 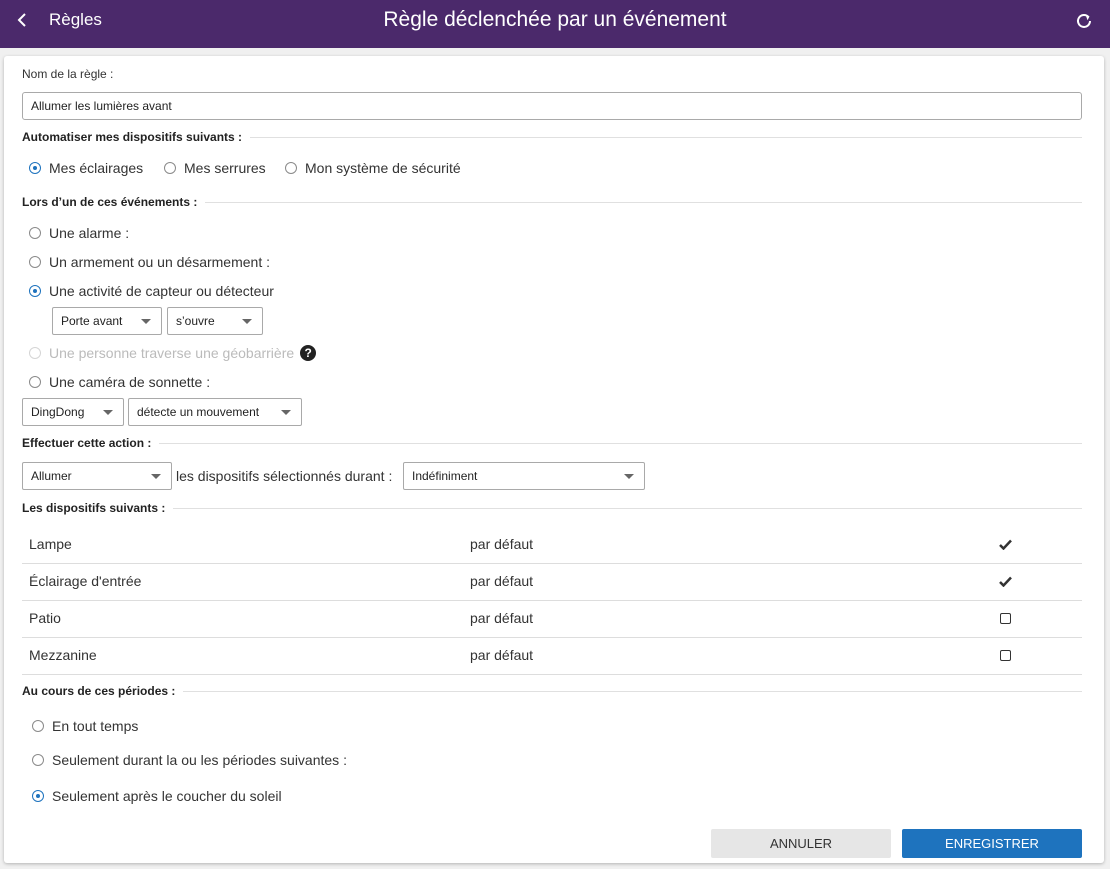 I want to click on doorbell-action-value: détecte un mouvement, so click(x=198, y=412).